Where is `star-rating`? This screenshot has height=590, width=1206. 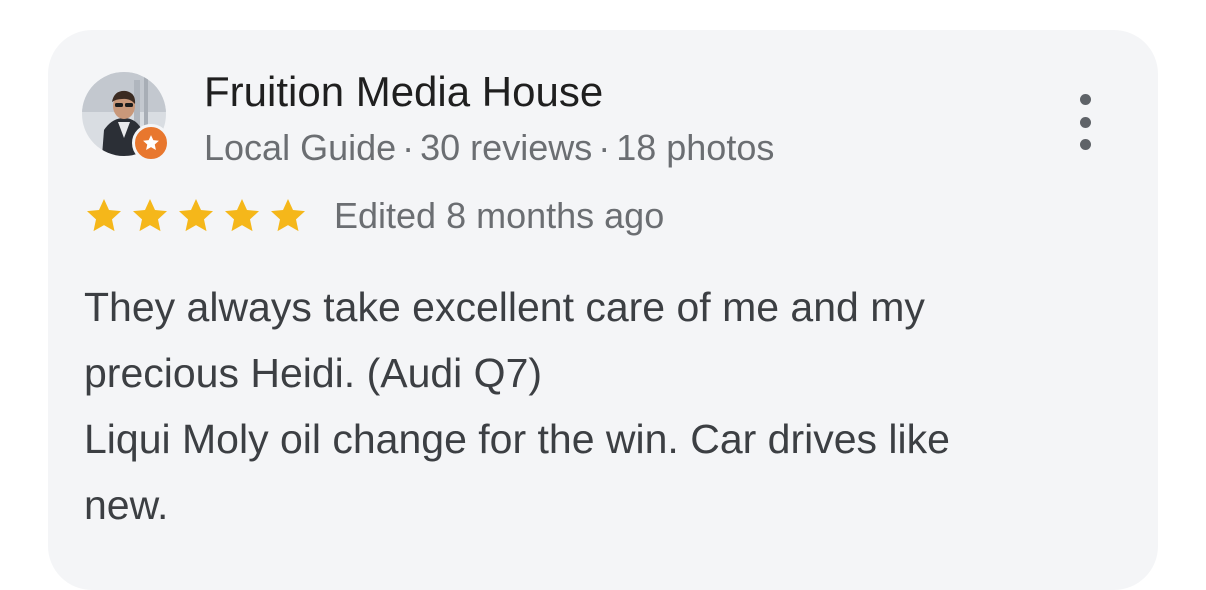
star-rating is located at coordinates (196, 216).